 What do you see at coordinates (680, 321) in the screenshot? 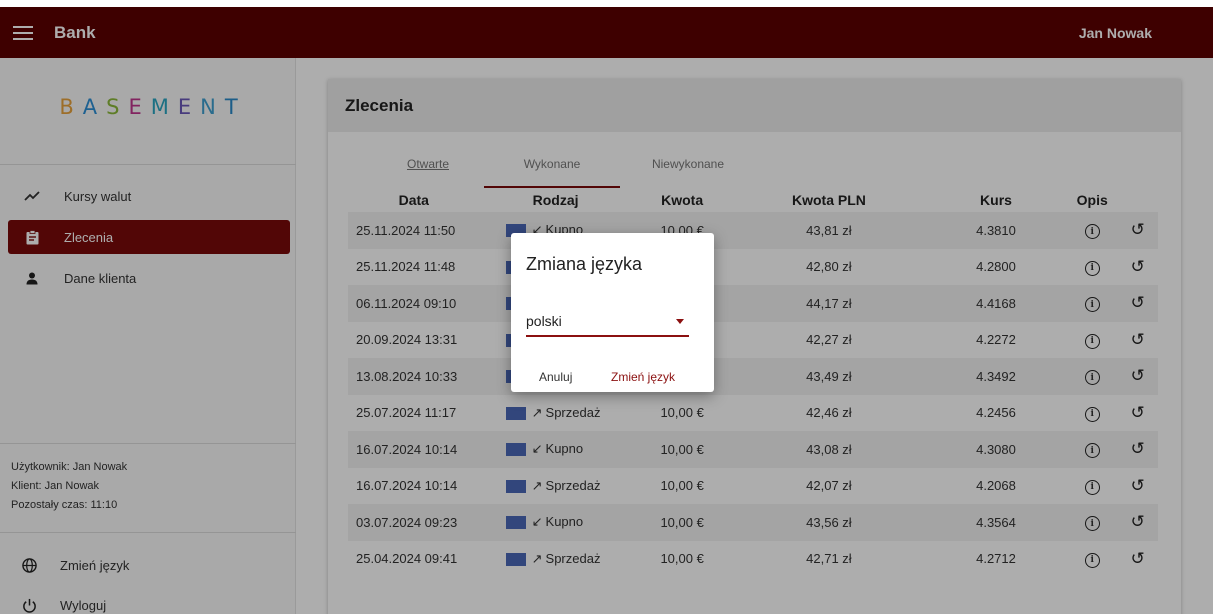
I see `caret-down-icon` at bounding box center [680, 321].